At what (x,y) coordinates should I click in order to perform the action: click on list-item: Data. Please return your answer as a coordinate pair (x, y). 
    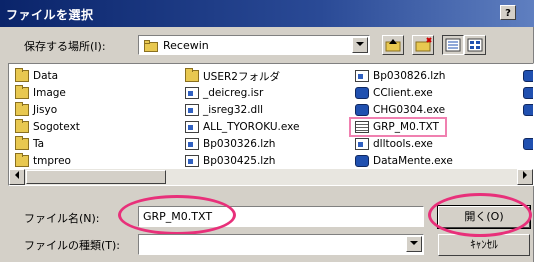
    Looking at the image, I should click on (36, 76).